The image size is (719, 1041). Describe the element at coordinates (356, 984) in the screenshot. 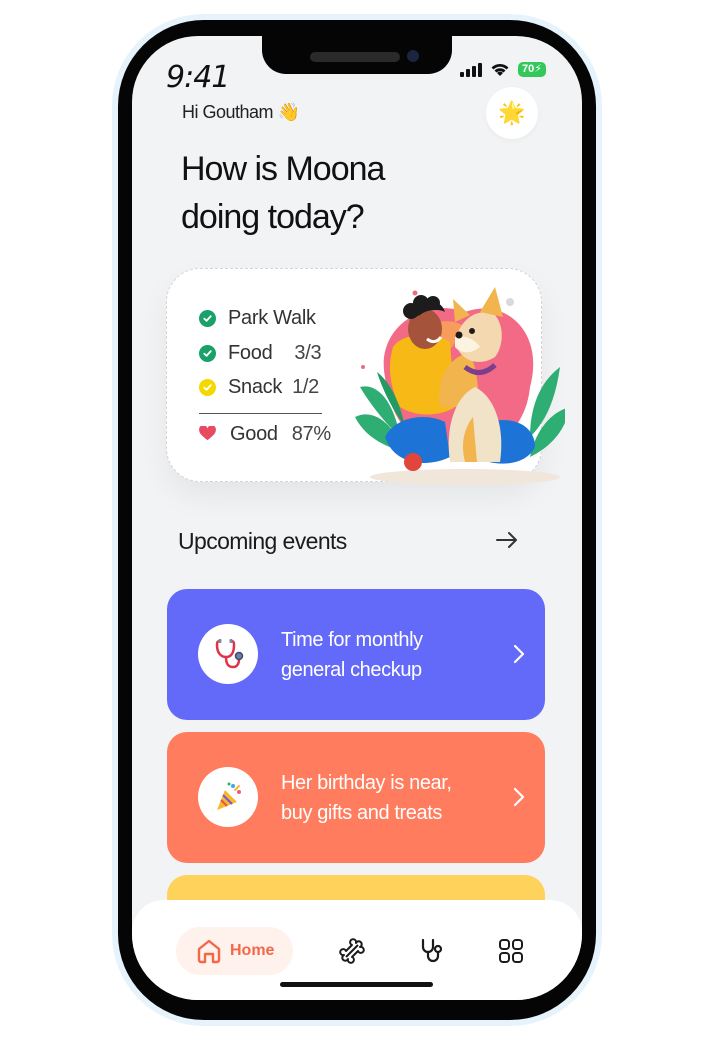

I see `home-indicator` at that location.